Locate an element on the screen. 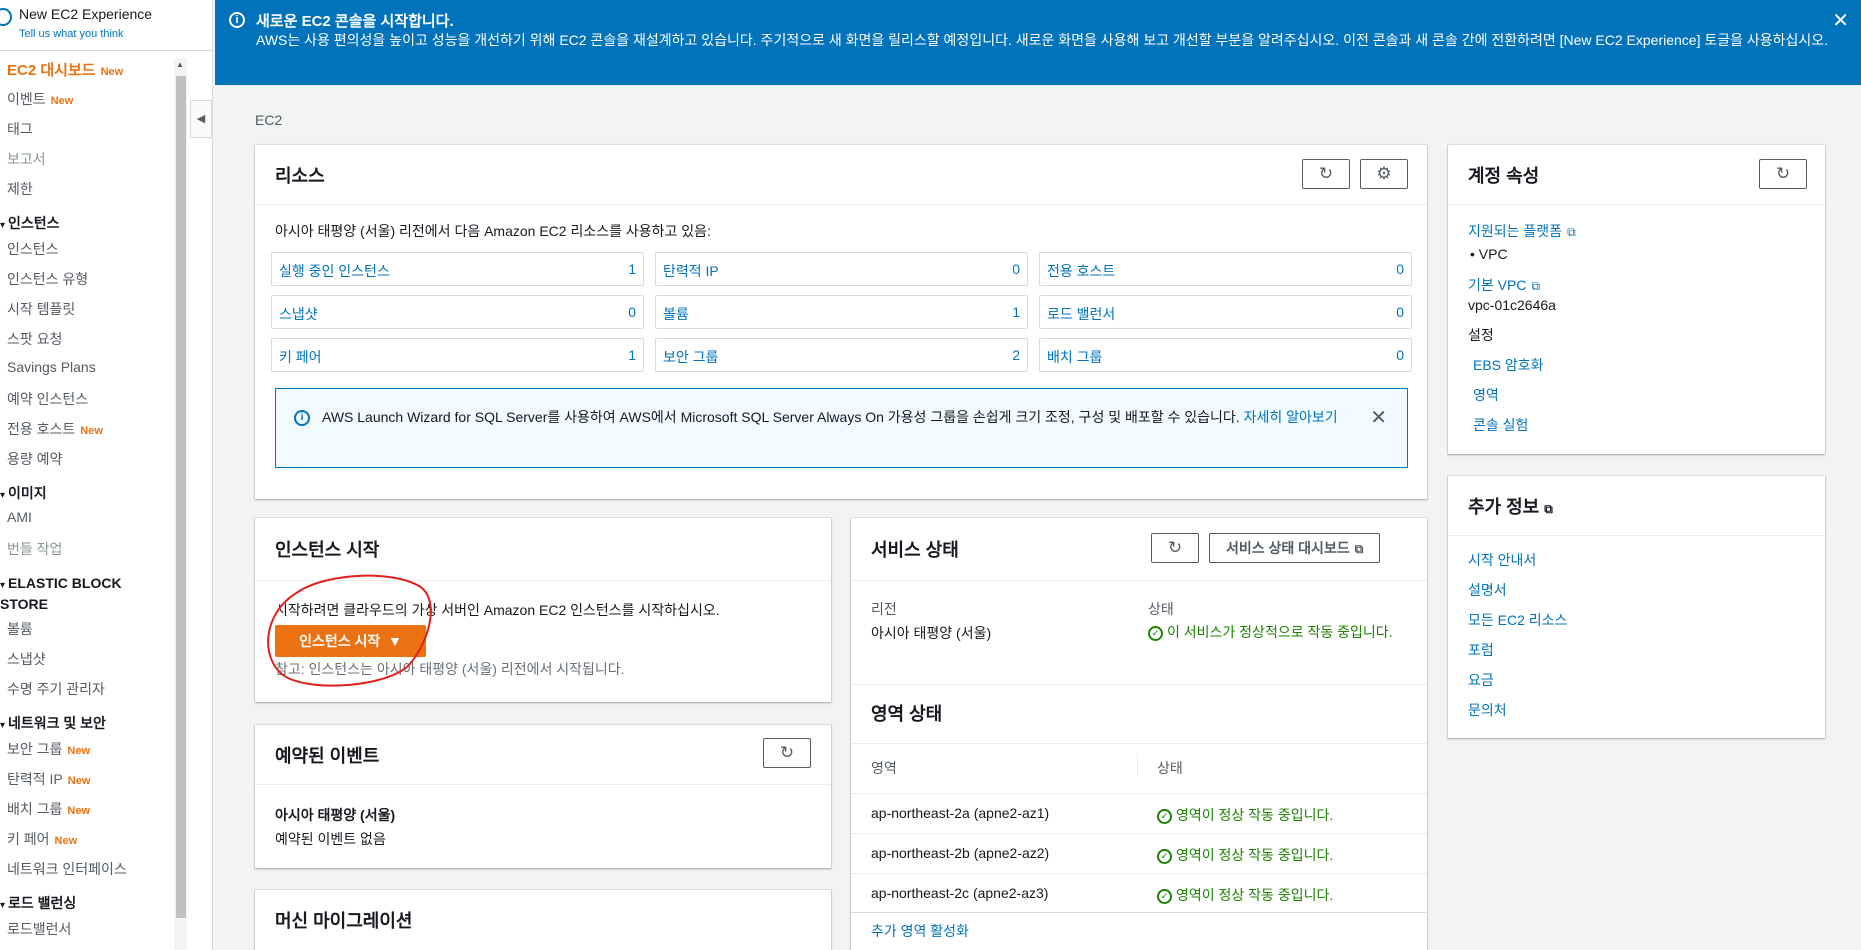 The height and width of the screenshot is (950, 1861). nav-spot-requests: 스팟 요청 is located at coordinates (34, 339).